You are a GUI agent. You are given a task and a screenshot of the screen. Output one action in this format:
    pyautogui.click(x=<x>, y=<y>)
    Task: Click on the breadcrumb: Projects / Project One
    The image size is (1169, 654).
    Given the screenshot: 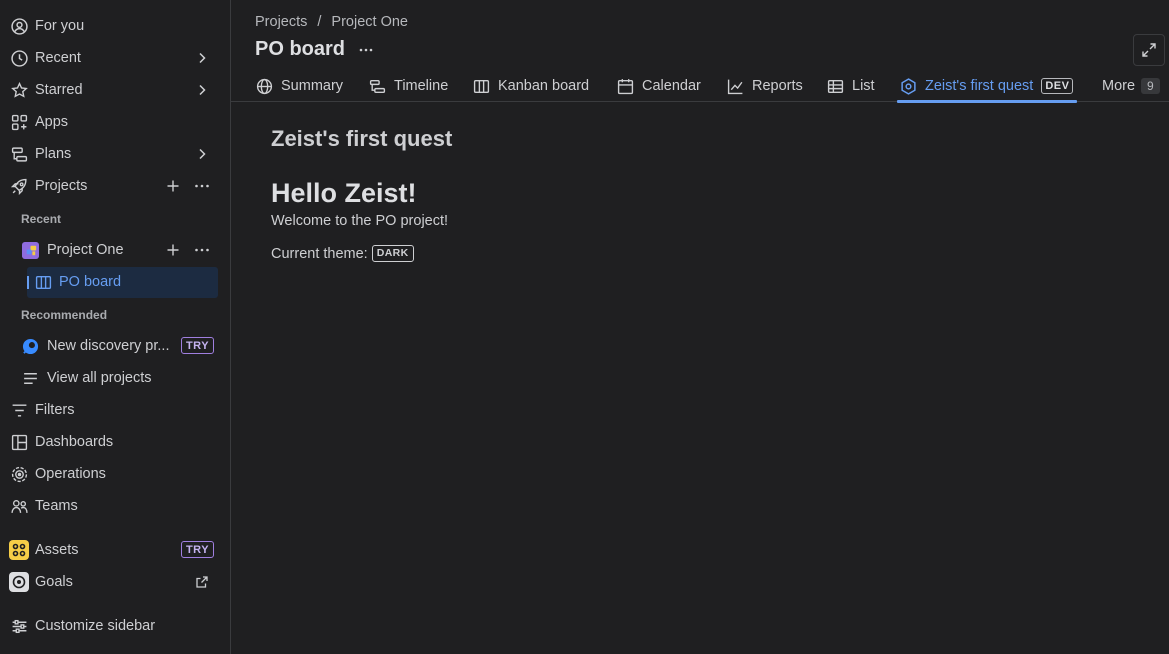 What is the action you would take?
    pyautogui.click(x=331, y=22)
    